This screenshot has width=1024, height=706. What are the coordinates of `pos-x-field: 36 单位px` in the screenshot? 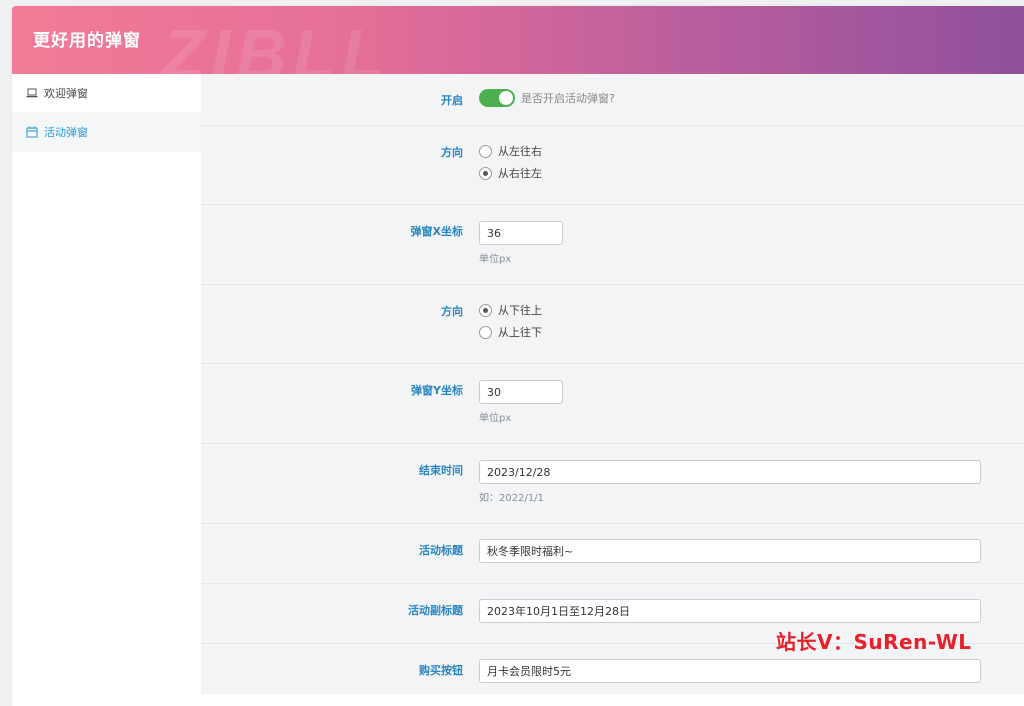 It's located at (521, 243).